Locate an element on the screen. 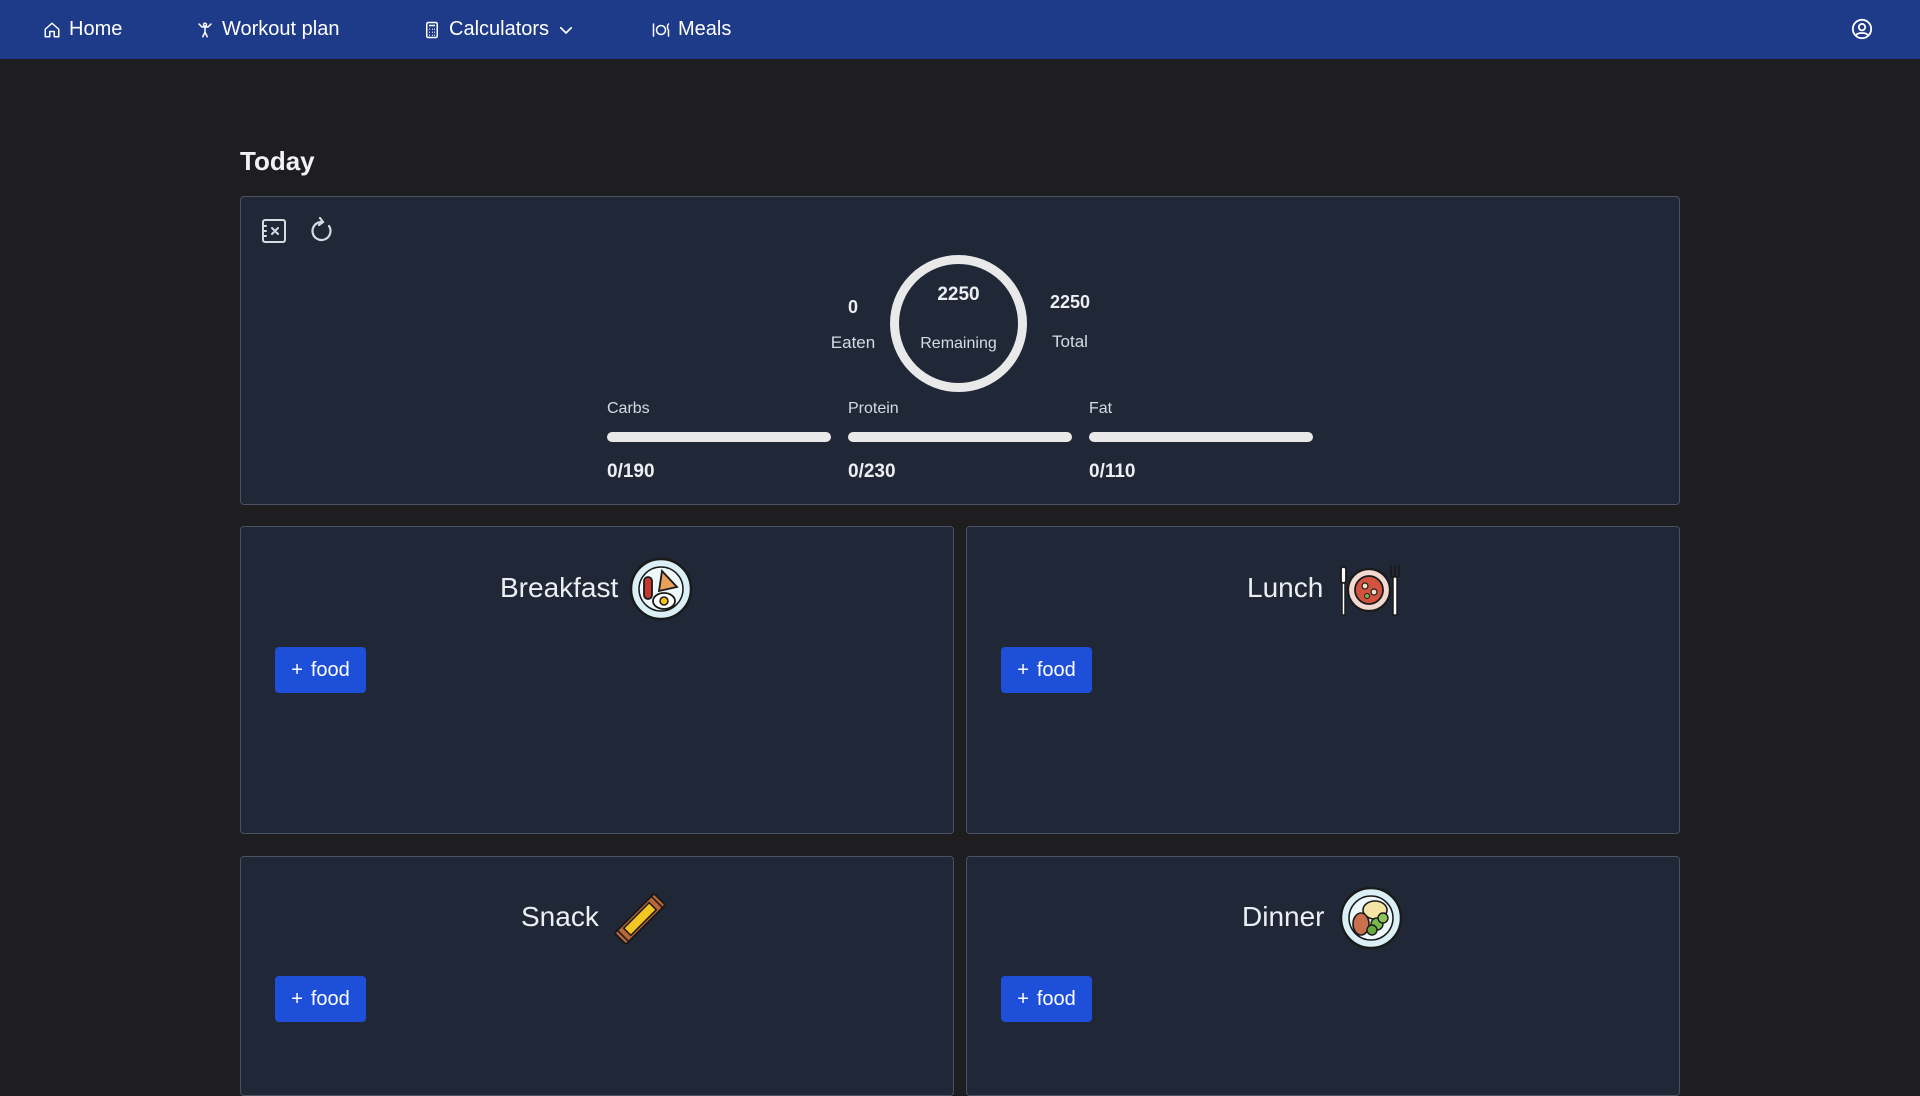  user-profile-icon is located at coordinates (1862, 29).